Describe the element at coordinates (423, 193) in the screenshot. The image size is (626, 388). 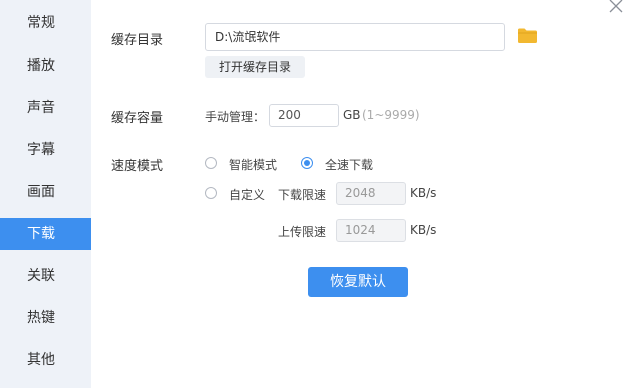
I see `download-limit-unit: KB/s` at that location.